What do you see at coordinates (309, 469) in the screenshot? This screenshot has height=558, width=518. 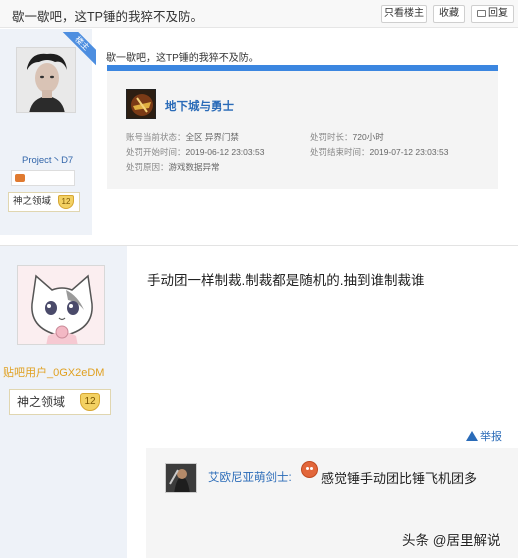 I see `face-emoji-icon` at bounding box center [309, 469].